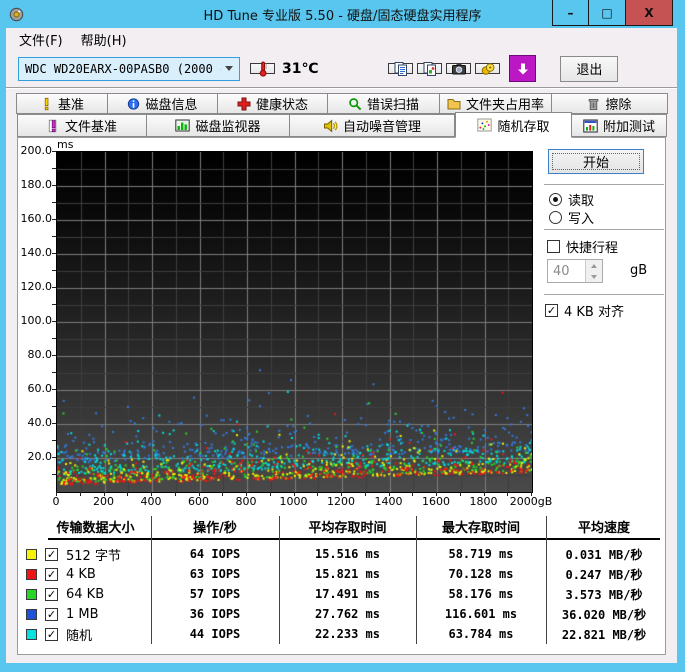 The height and width of the screenshot is (672, 685). Describe the element at coordinates (570, 13) in the screenshot. I see `minimize-button: –` at that location.